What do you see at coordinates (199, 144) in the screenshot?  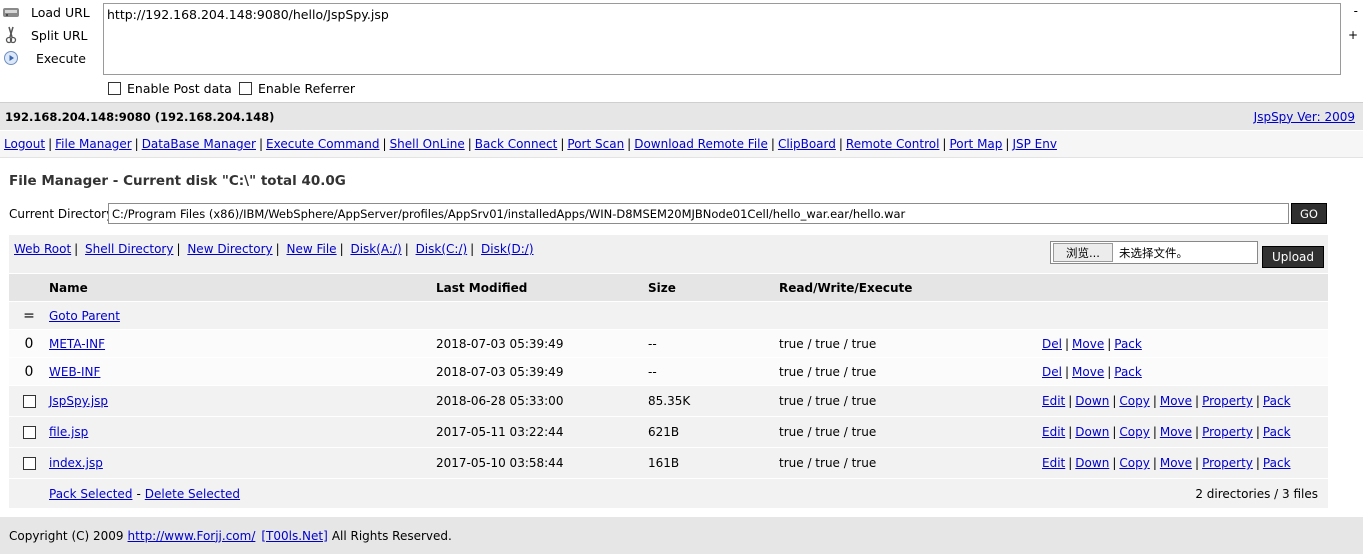 I see `nav-database-manager: DataBase Manager` at bounding box center [199, 144].